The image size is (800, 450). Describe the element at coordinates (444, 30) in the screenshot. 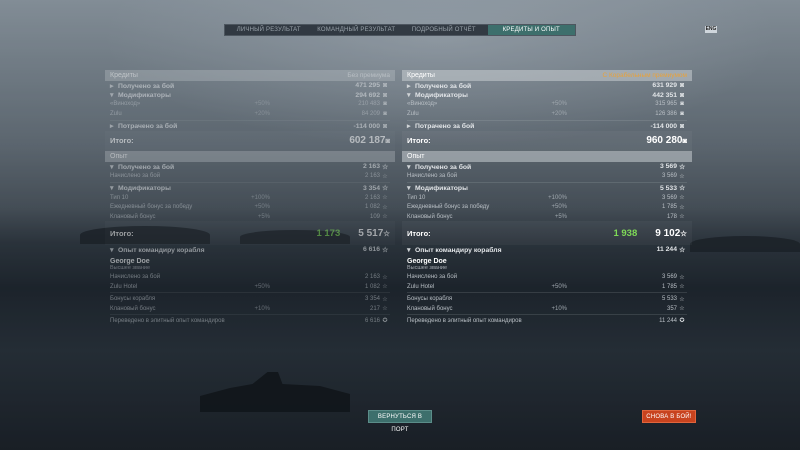

I see `tab-detailed-report: ПОДРОБНЫЙ ОТЧЁТ` at that location.